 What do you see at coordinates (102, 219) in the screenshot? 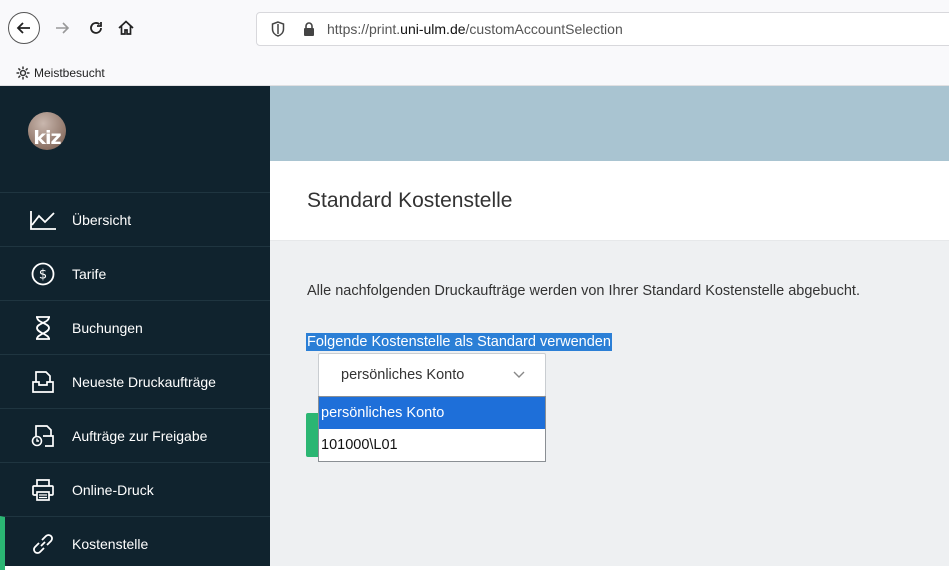
I see `sidebar-item-label: Übersicht` at bounding box center [102, 219].